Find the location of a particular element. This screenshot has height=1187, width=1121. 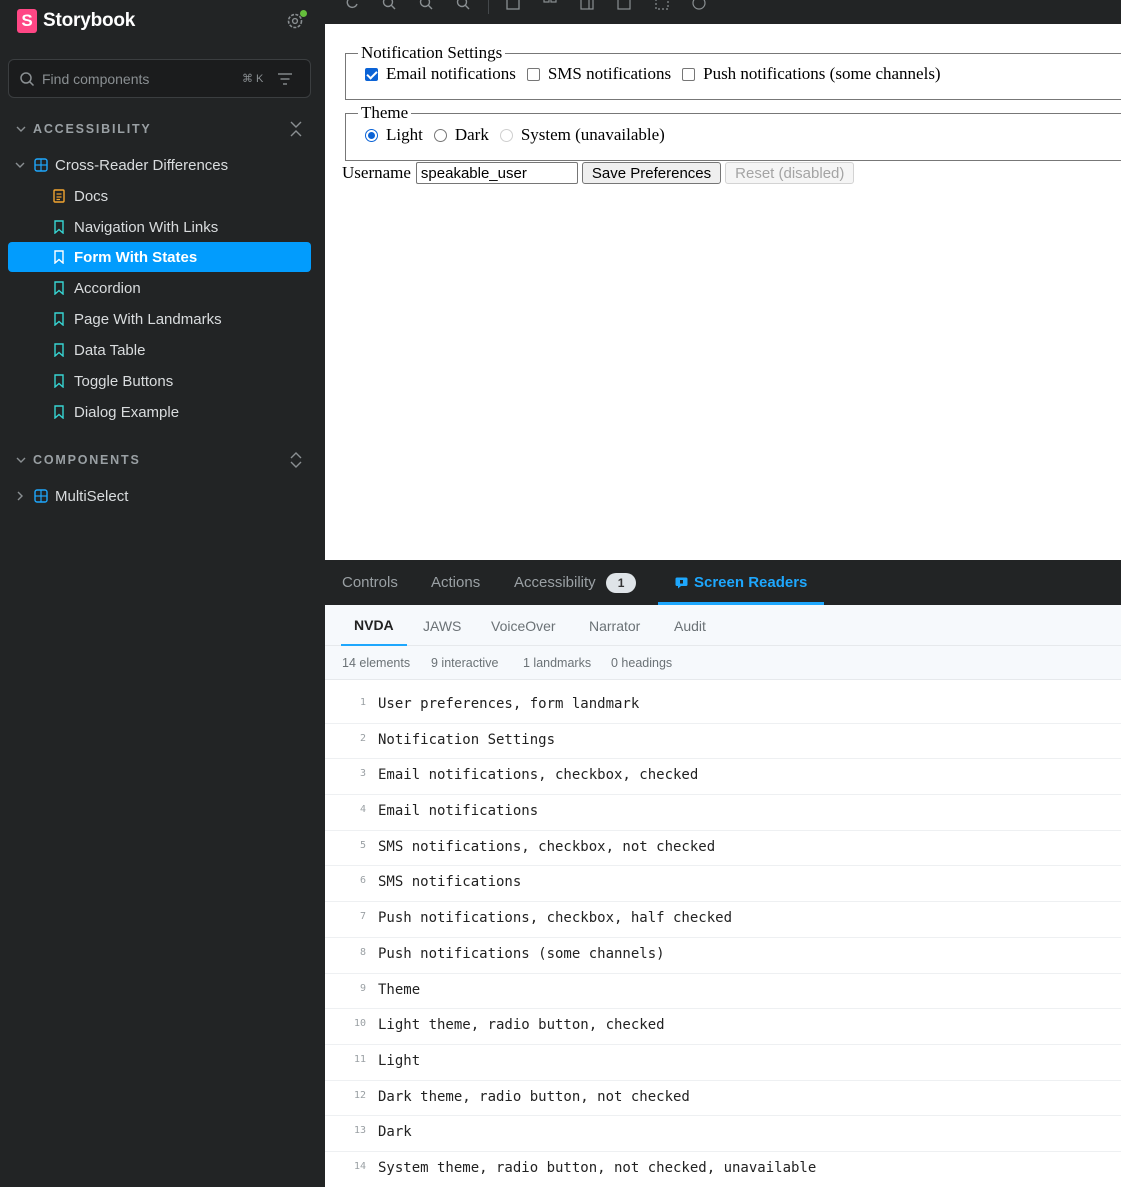

search-icon is located at coordinates (27, 78).